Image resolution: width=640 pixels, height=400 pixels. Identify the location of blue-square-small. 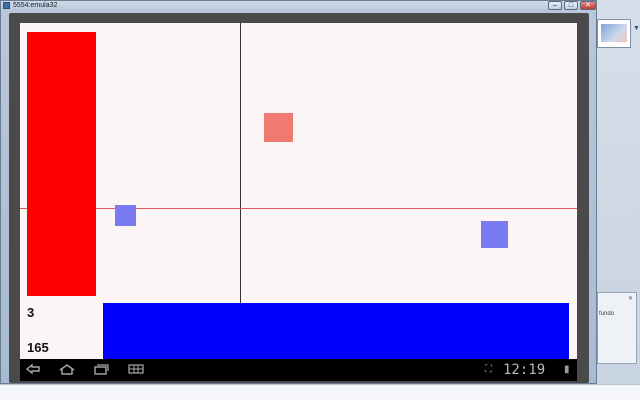
(125, 215).